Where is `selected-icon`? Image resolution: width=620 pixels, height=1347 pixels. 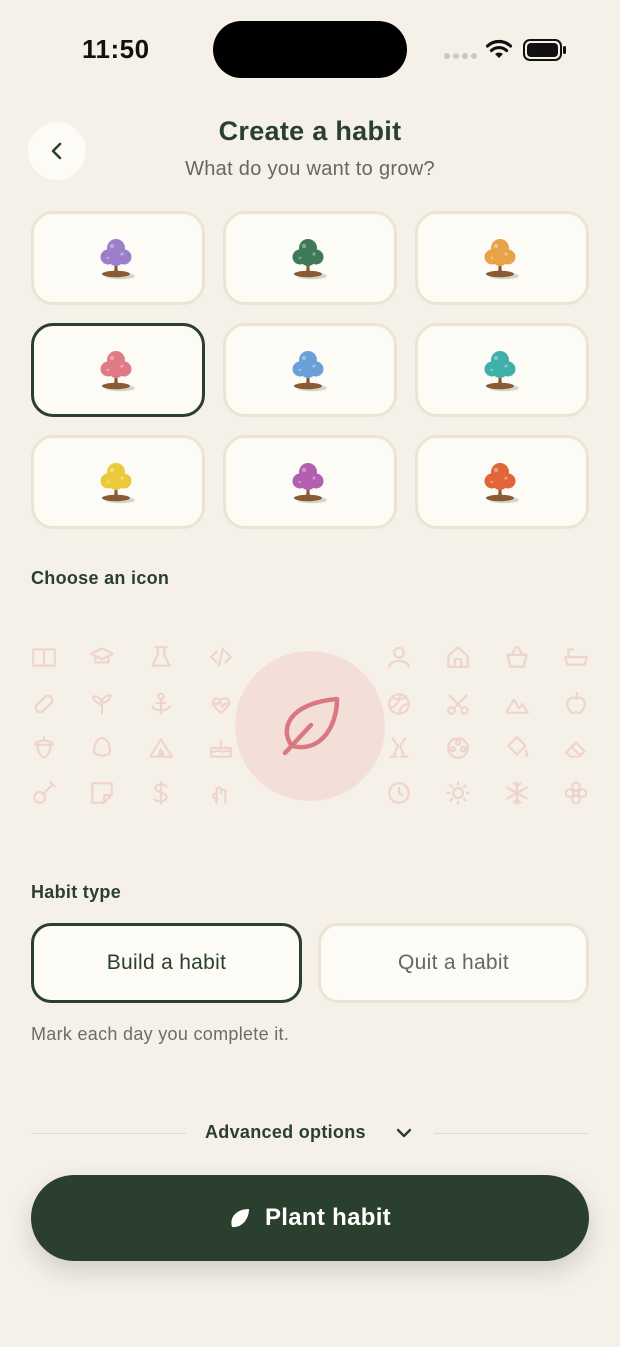
selected-icon is located at coordinates (310, 726).